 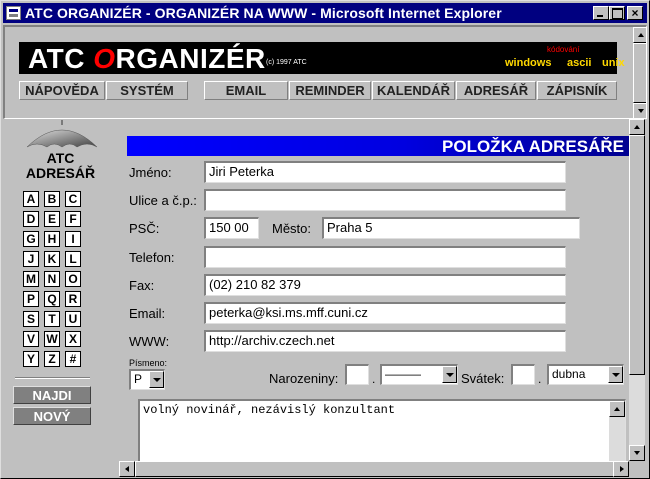 I want to click on letter-y-link: Y, so click(x=31, y=359).